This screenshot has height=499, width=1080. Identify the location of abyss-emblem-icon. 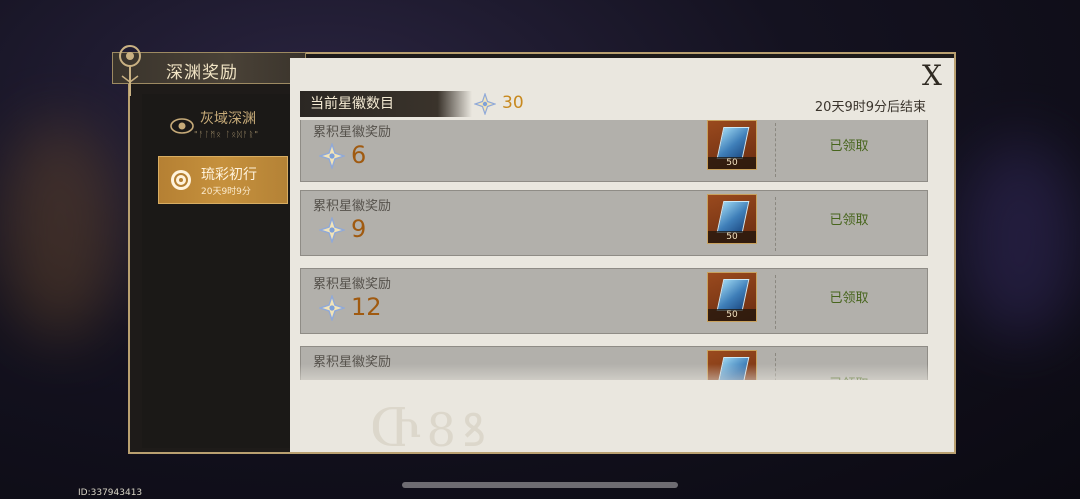
(130, 70).